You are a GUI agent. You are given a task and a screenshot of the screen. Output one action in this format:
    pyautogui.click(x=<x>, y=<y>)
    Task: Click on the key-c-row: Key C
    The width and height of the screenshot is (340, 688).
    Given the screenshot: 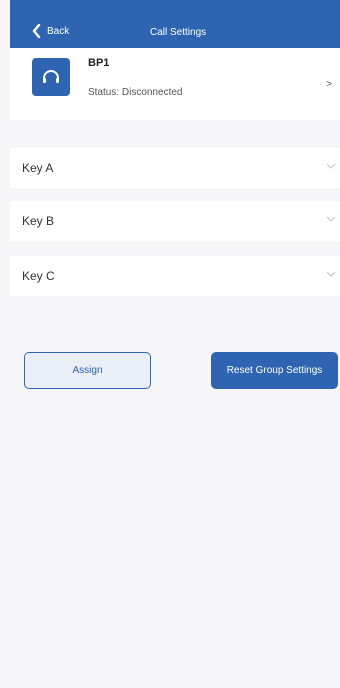 What is the action you would take?
    pyautogui.click(x=175, y=276)
    